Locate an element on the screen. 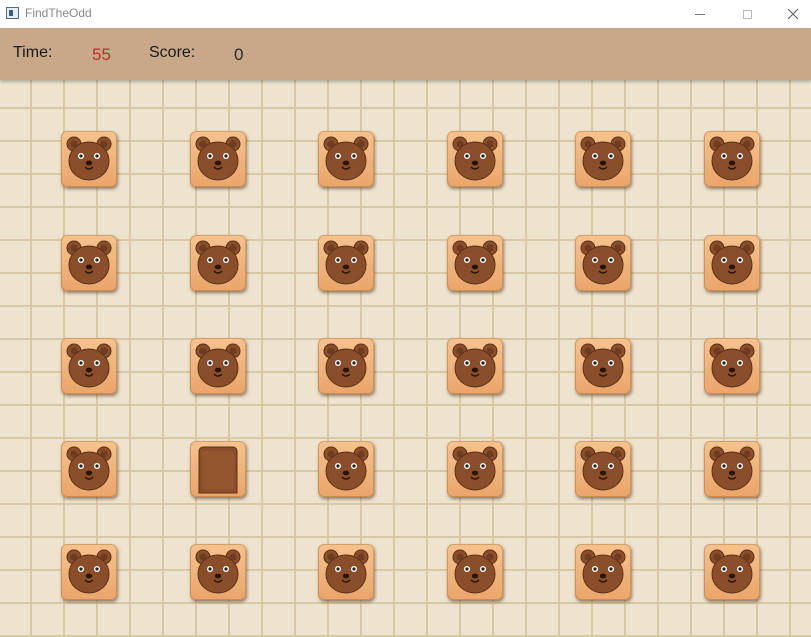 Image resolution: width=811 pixels, height=637 pixels. time-label: Time: is located at coordinates (33, 52).